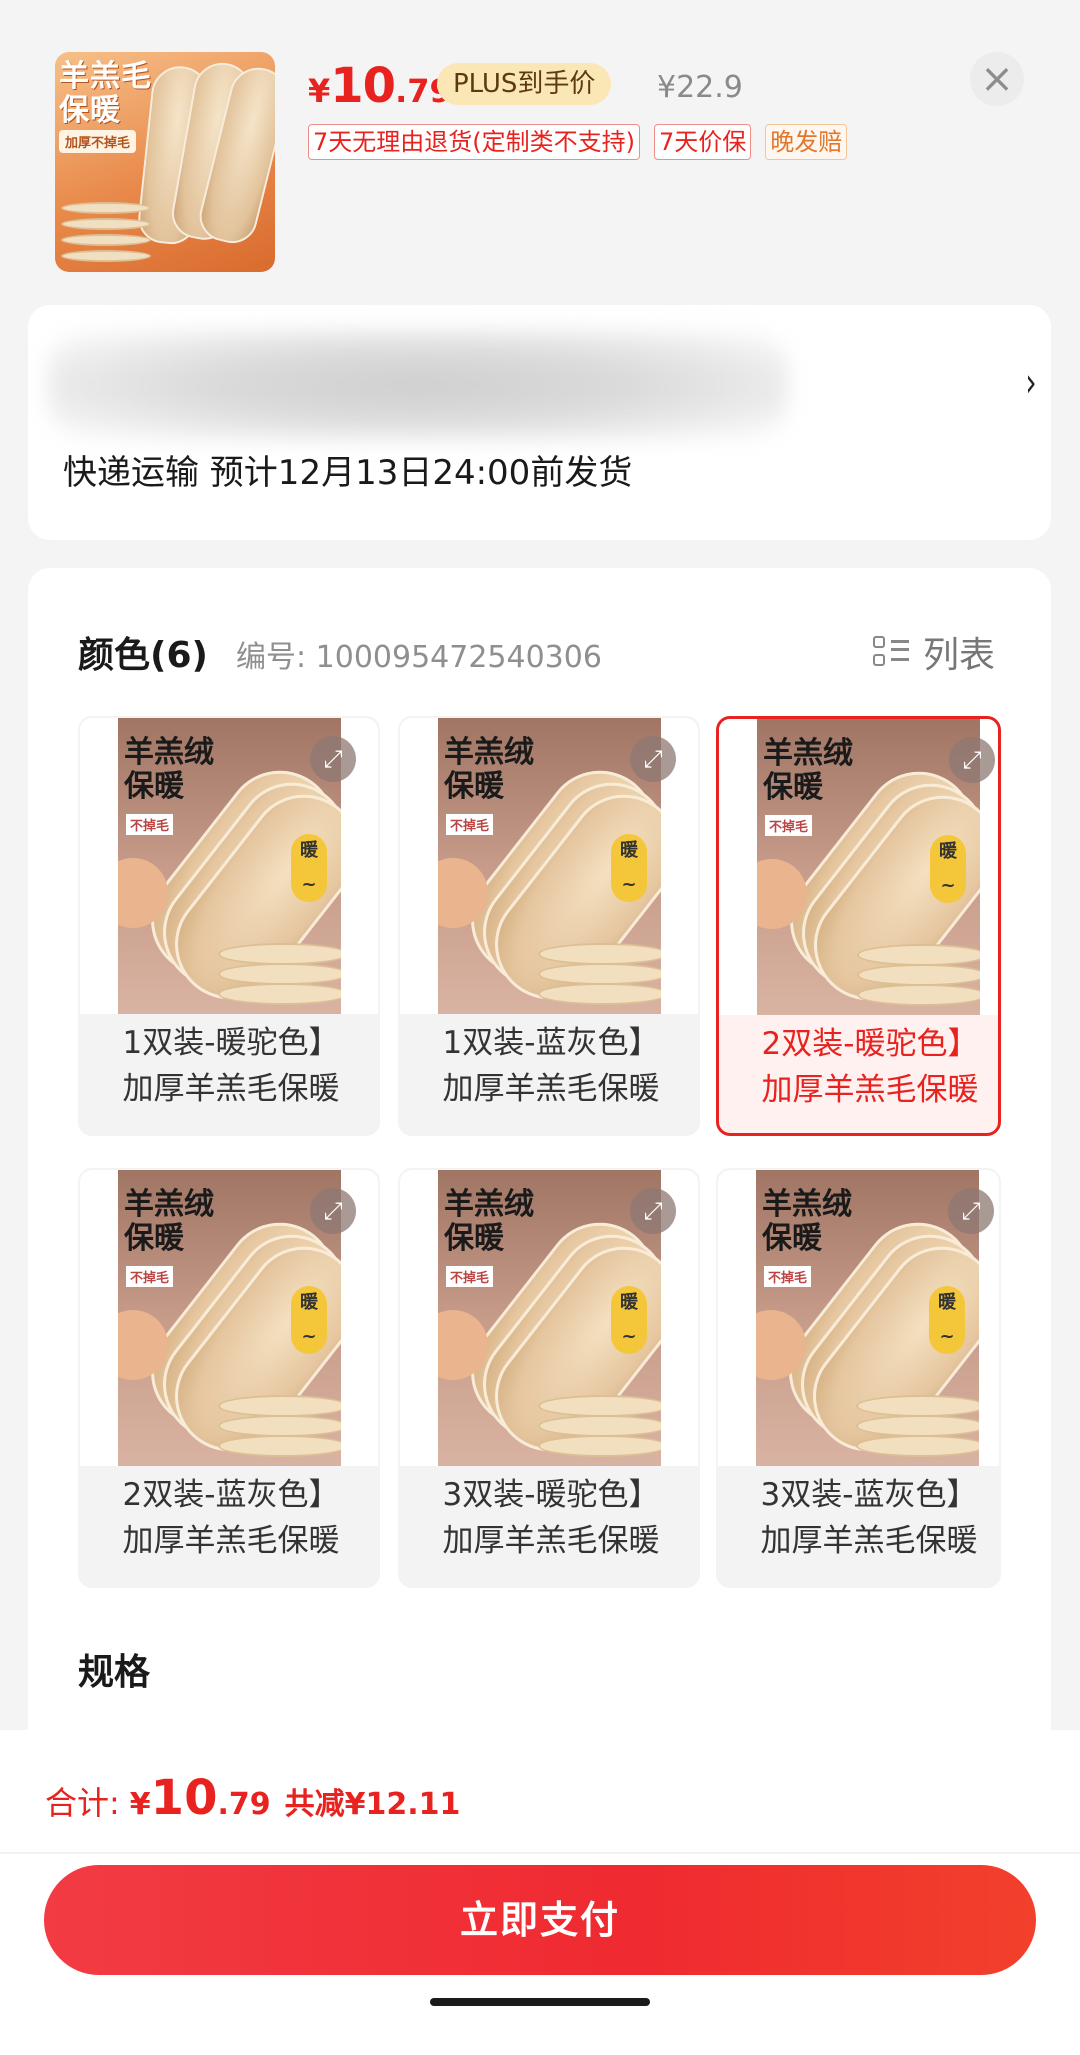 This screenshot has width=1080, height=2055. I want to click on spec-section-title: 规格, so click(114, 1672).